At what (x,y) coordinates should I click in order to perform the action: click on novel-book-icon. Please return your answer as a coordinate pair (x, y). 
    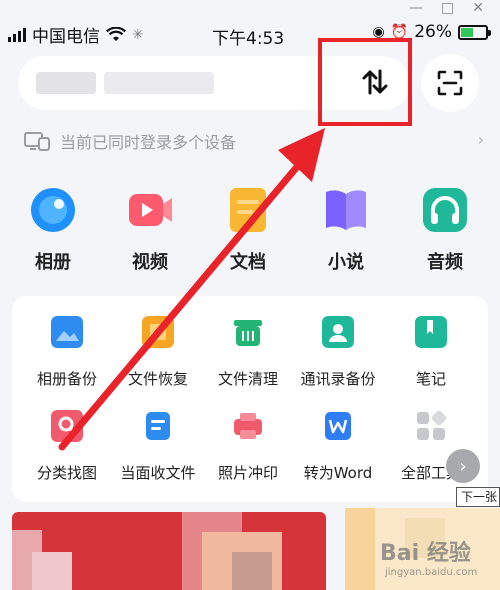
    Looking at the image, I should click on (346, 210).